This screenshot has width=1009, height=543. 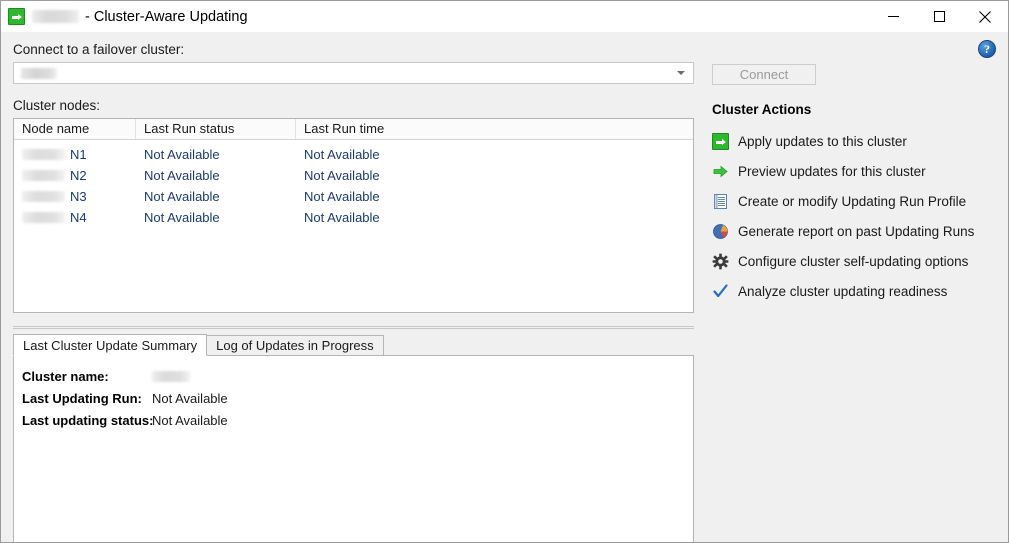 What do you see at coordinates (353, 327) in the screenshot?
I see `horizontal-splitter` at bounding box center [353, 327].